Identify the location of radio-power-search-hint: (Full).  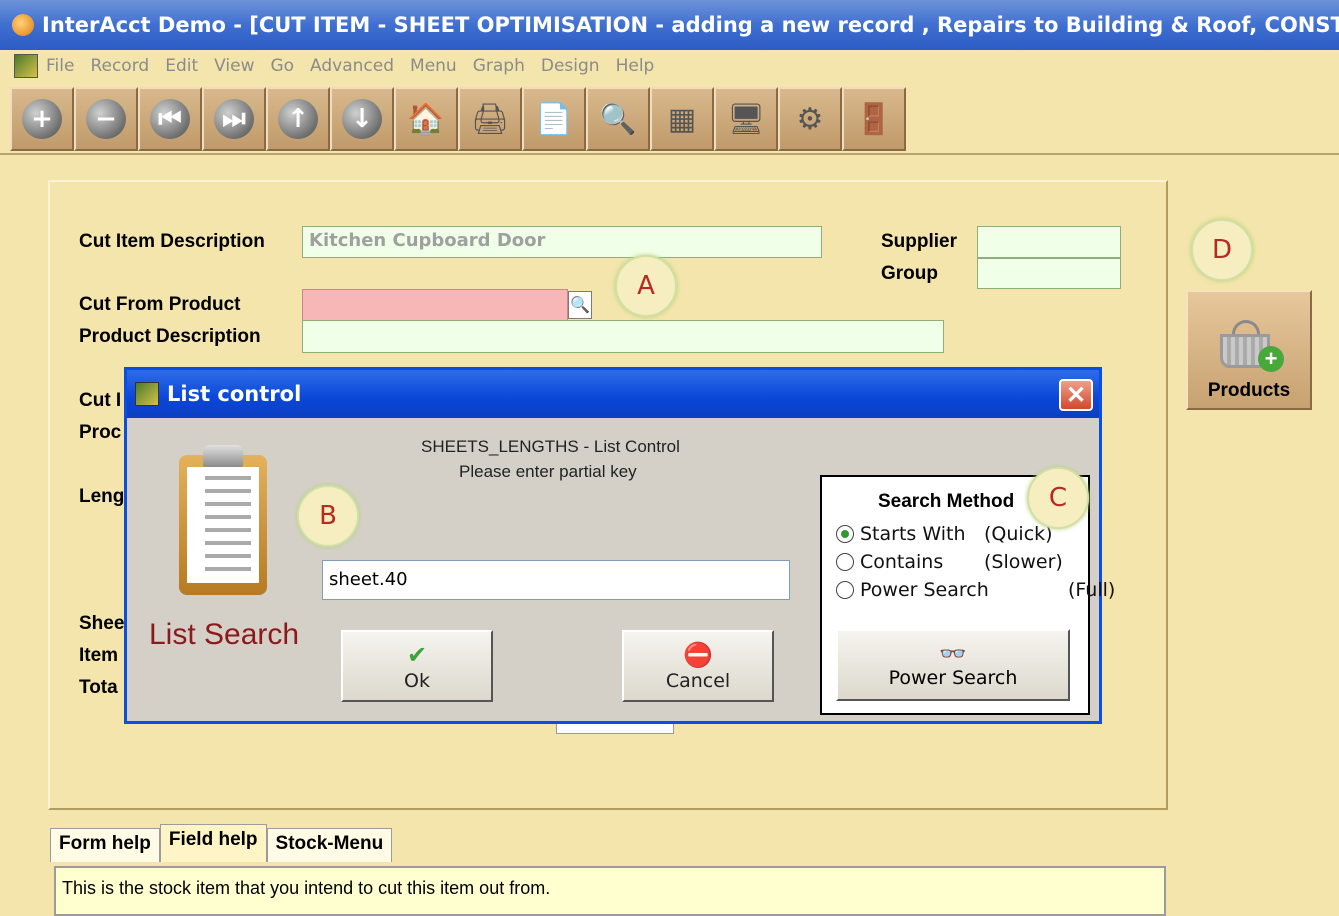
(1092, 590).